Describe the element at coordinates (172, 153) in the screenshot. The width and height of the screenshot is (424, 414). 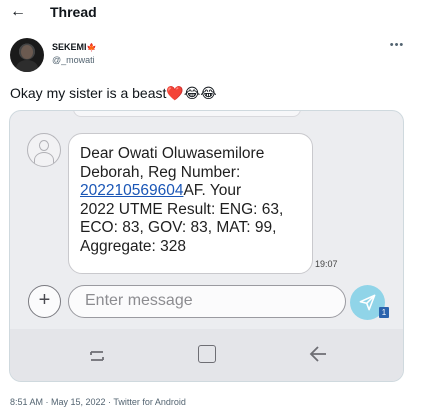
I see `sms-line: Dear Owati Oluwasemilore` at that location.